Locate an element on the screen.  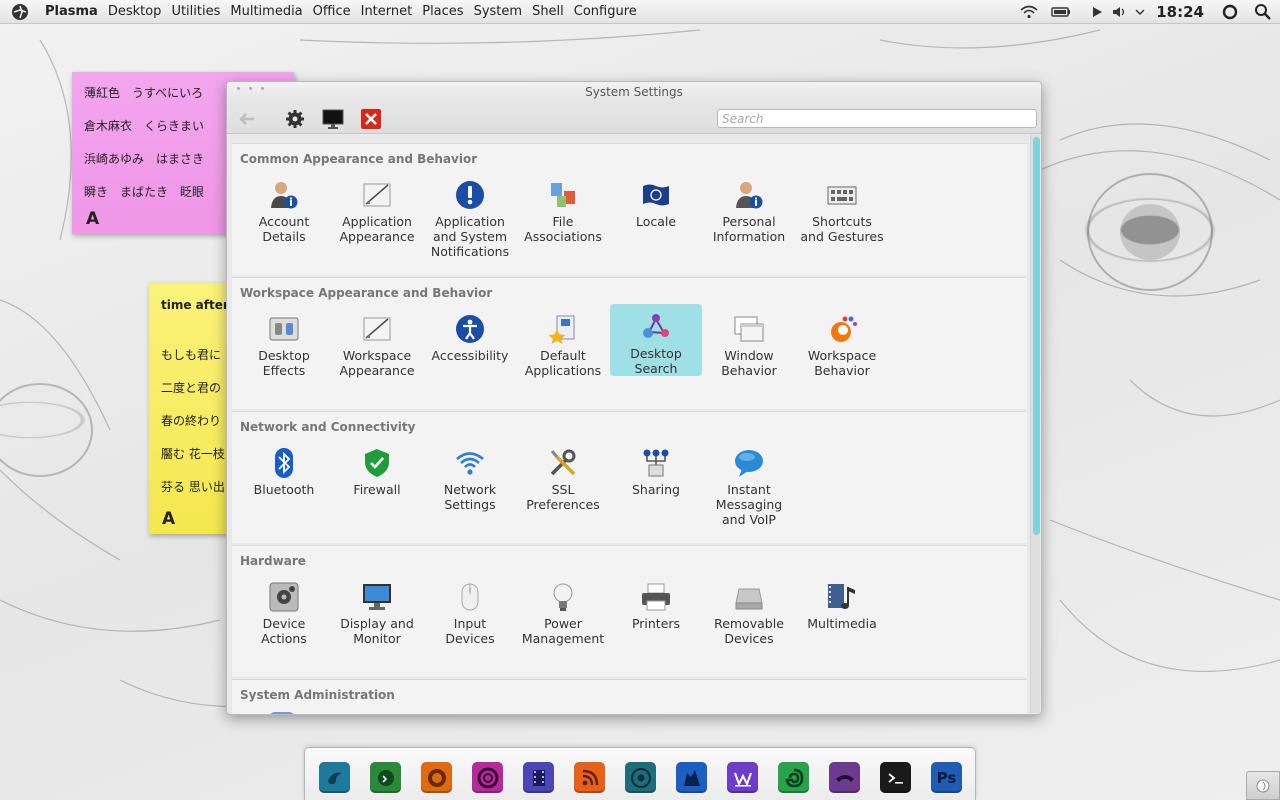
item-label: Account Details is located at coordinates (284, 229).